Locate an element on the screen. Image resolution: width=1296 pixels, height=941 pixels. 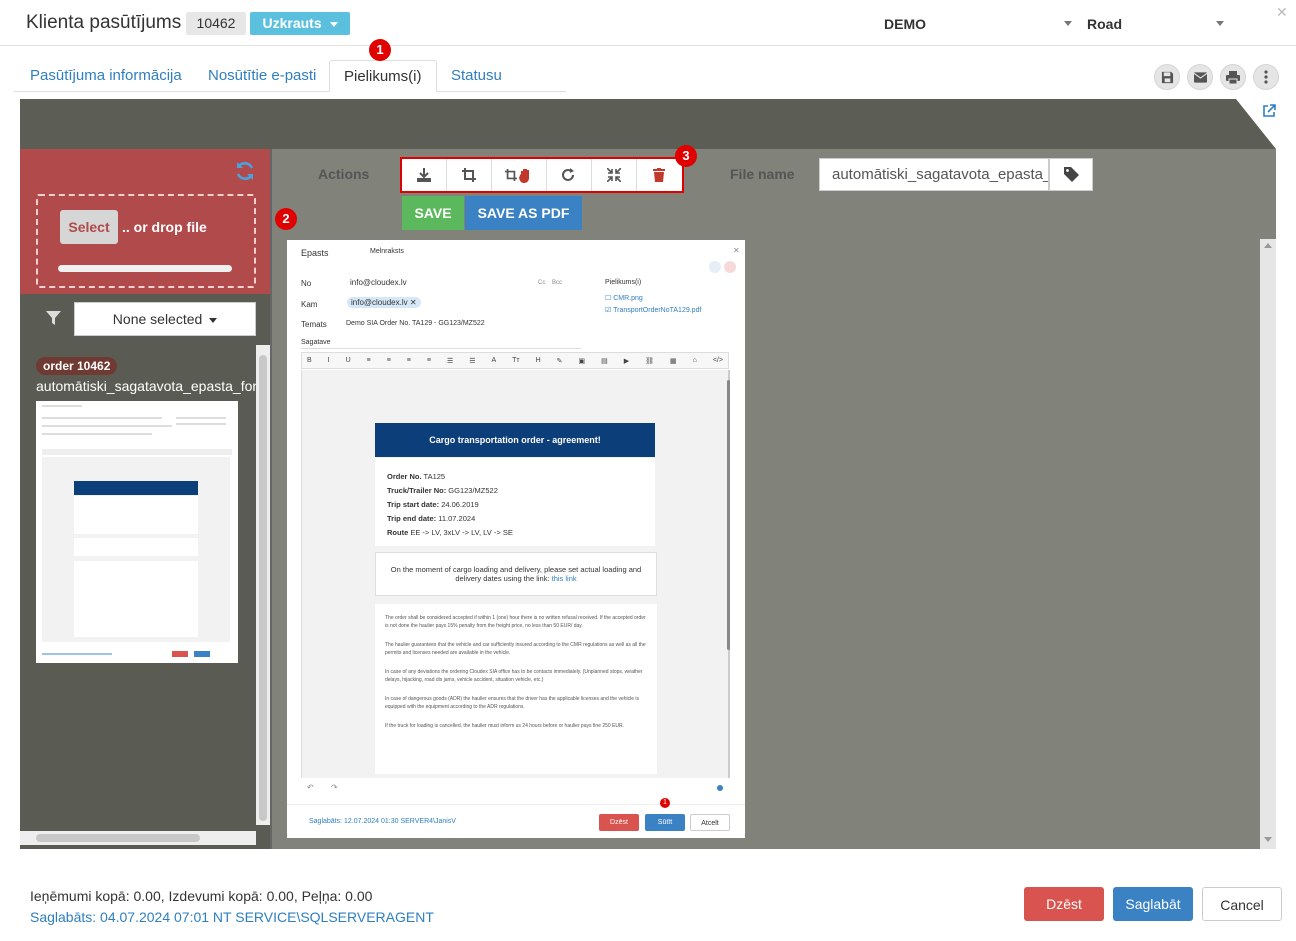
more-round-button is located at coordinates (1266, 77).